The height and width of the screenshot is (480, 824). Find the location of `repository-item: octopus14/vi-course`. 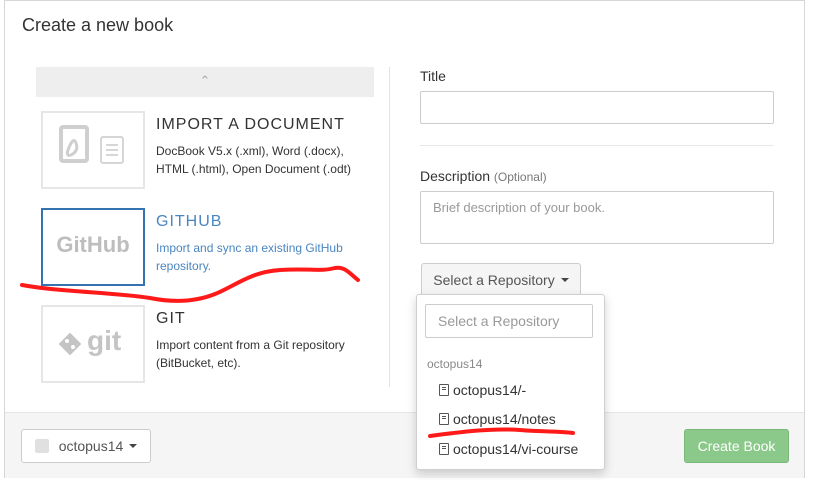

repository-item: octopus14/vi-course is located at coordinates (508, 449).